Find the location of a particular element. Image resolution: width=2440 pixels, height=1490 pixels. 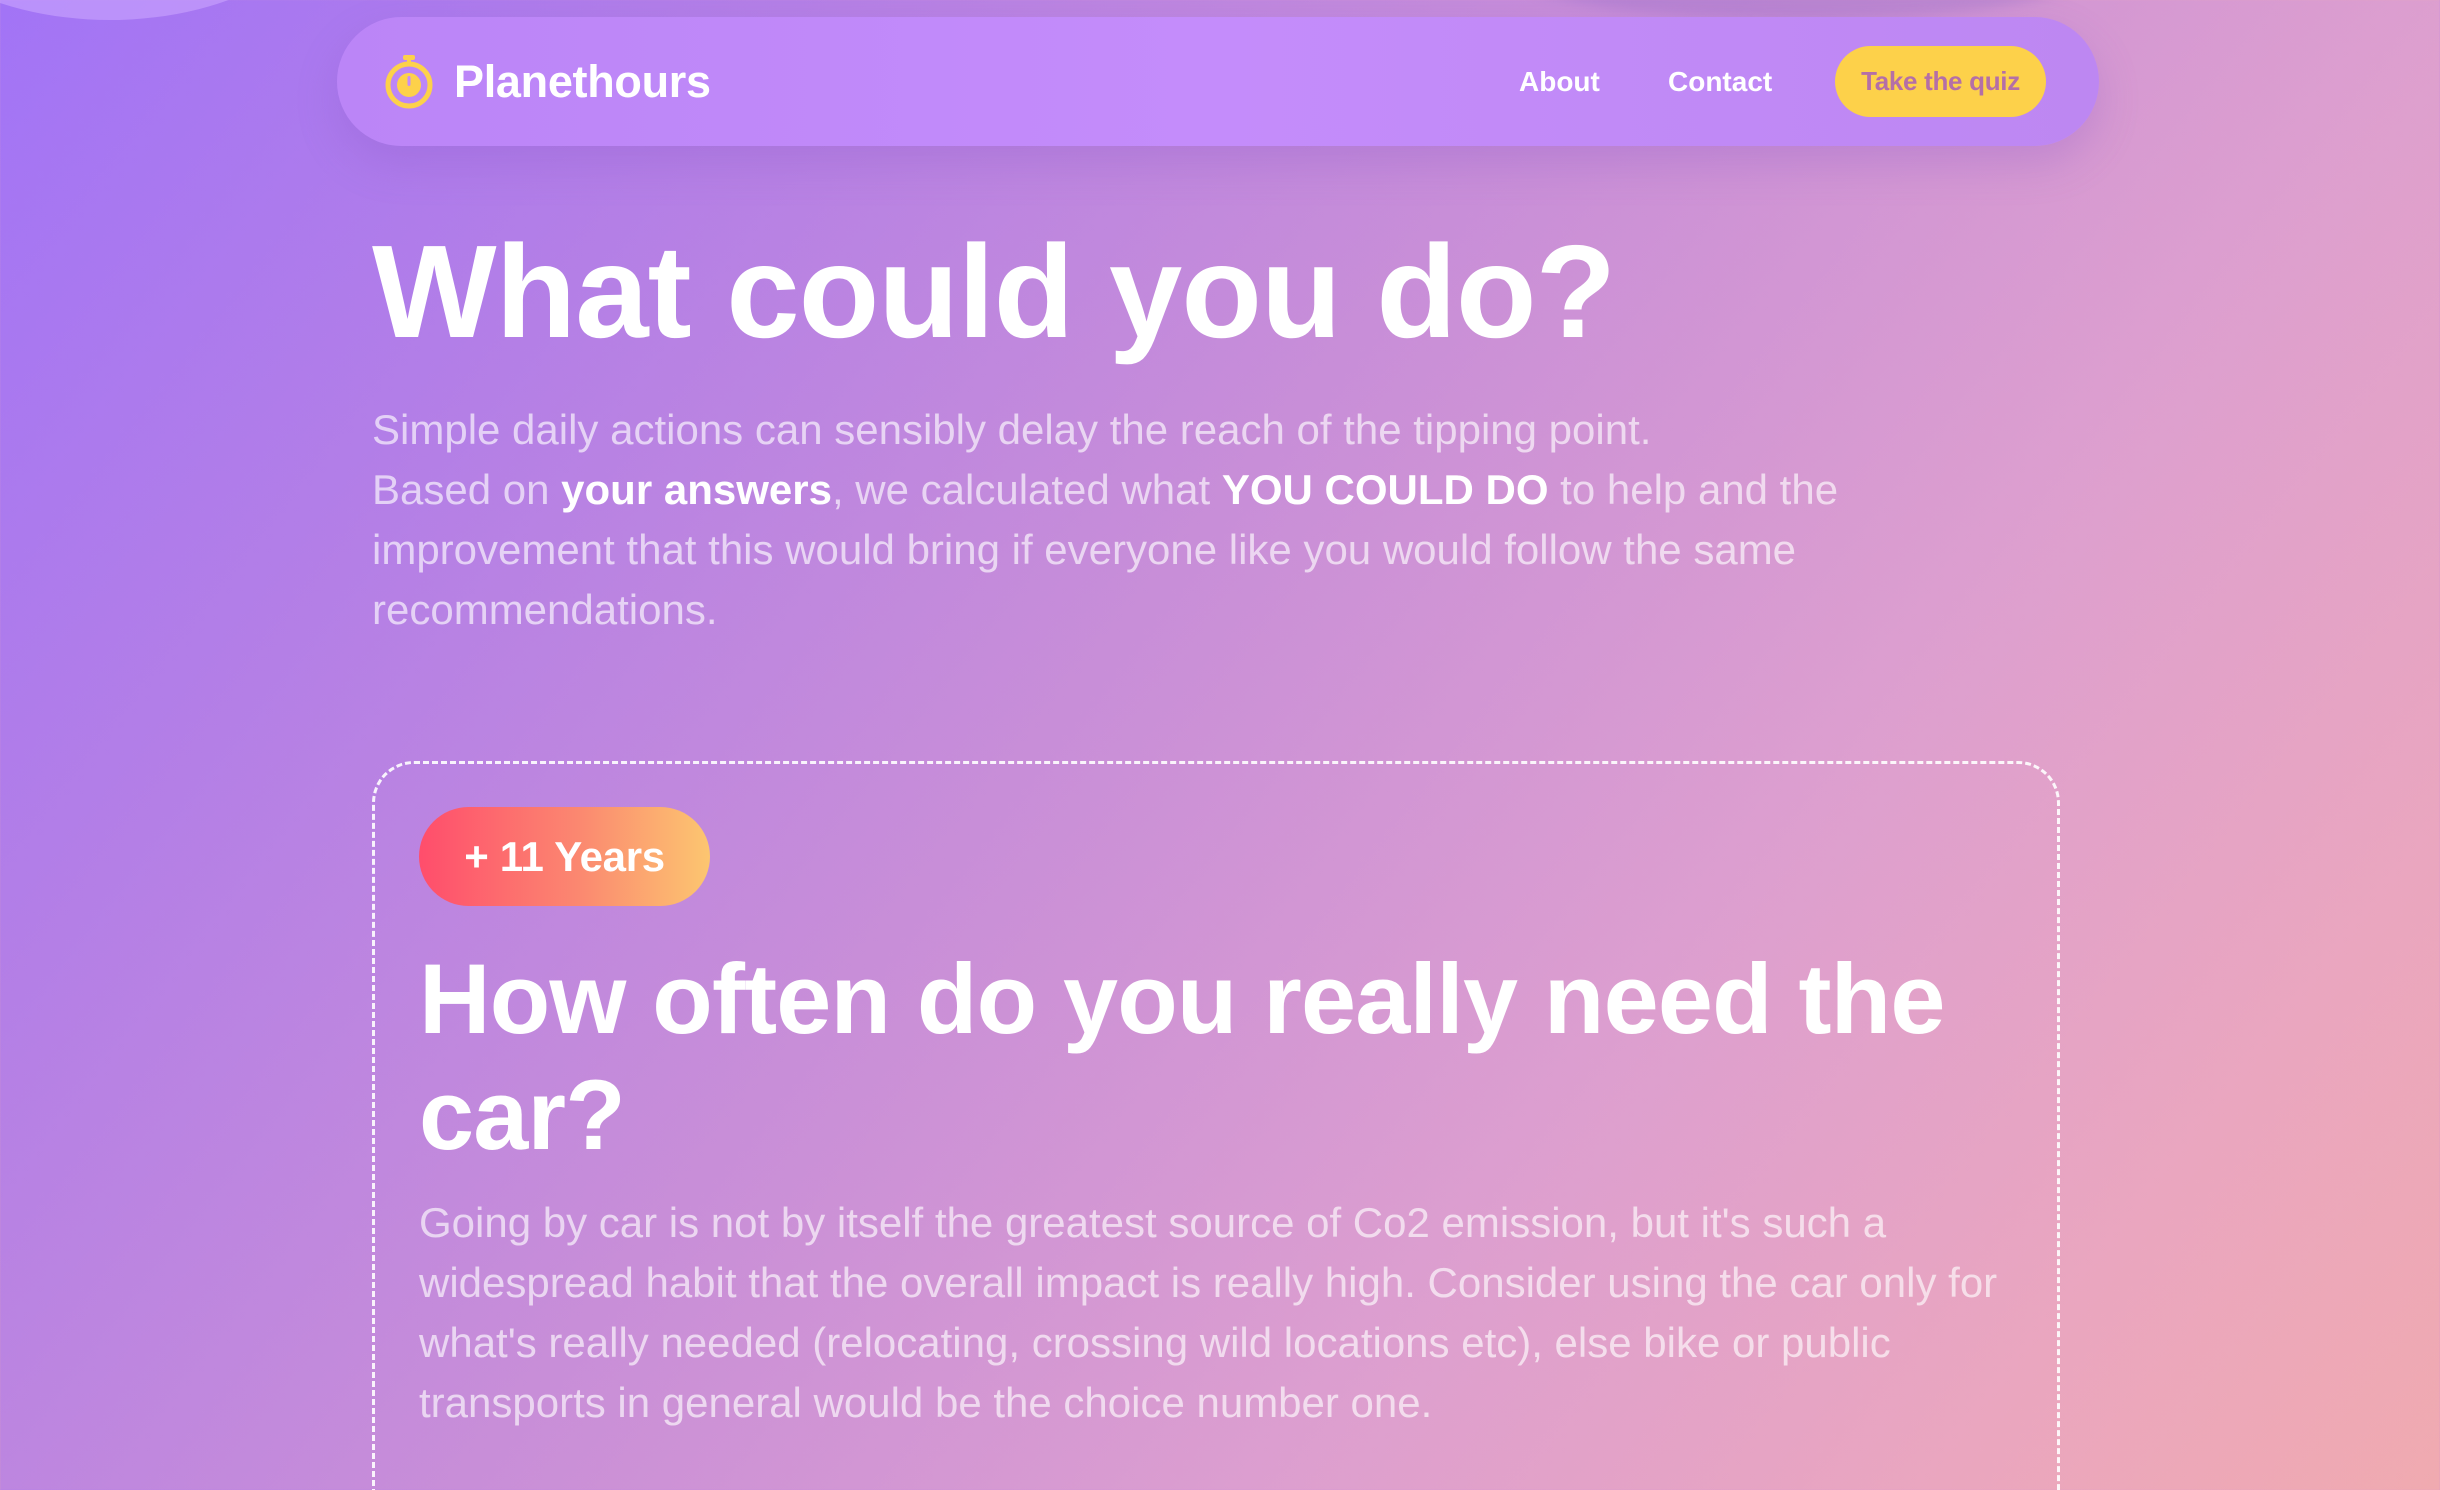

brand-logo-link: Planethours is located at coordinates (546, 81).